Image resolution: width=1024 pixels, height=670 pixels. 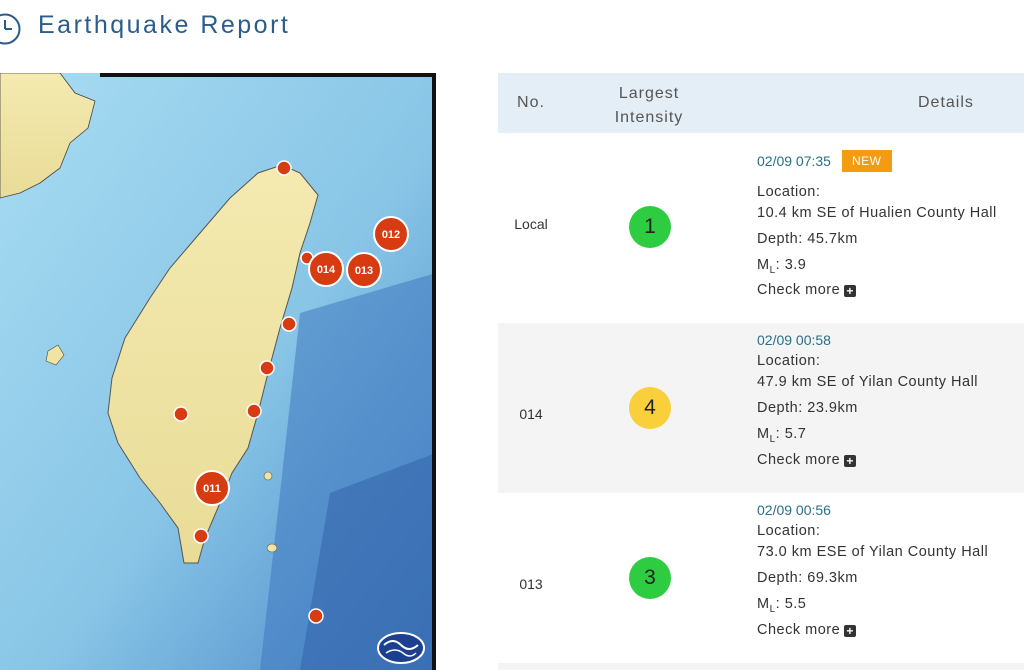 What do you see at coordinates (782, 266) in the screenshot?
I see `magnitude-value: ML: 3.9` at bounding box center [782, 266].